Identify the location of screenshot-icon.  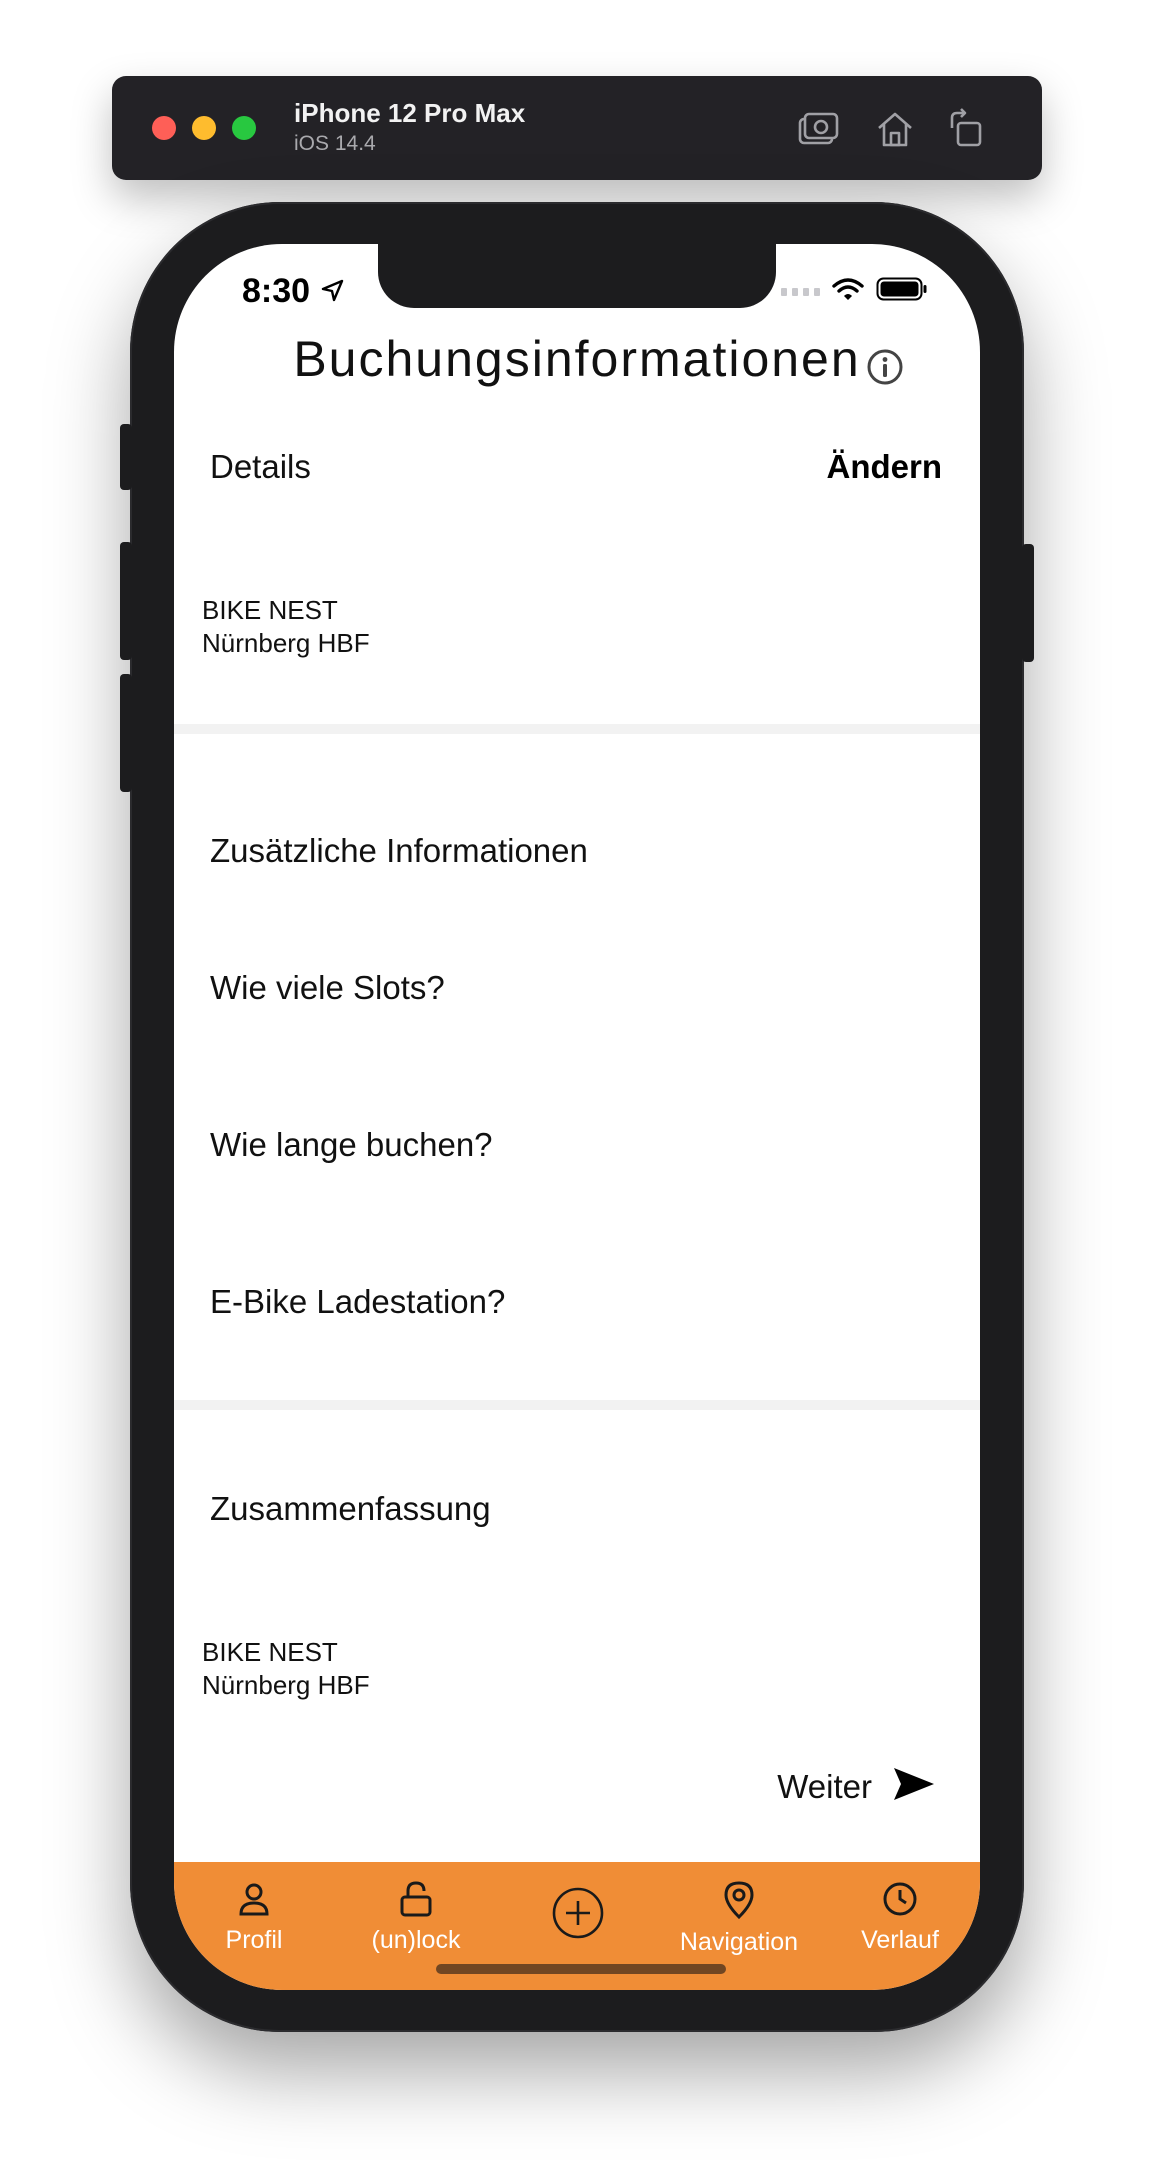
(819, 129).